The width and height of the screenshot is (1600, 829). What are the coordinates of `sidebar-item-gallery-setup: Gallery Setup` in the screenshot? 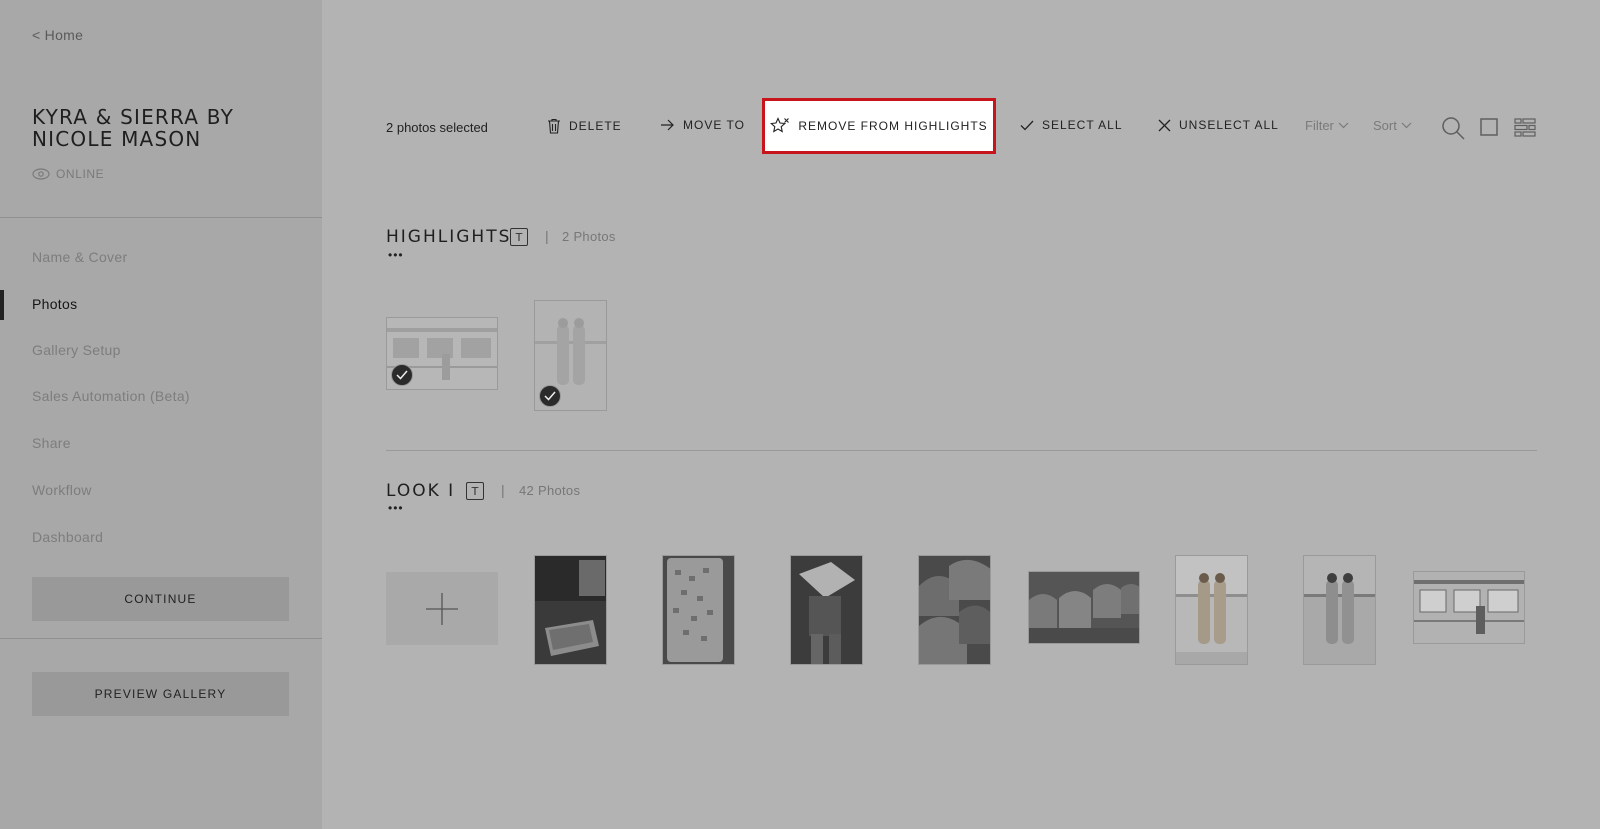 It's located at (76, 350).